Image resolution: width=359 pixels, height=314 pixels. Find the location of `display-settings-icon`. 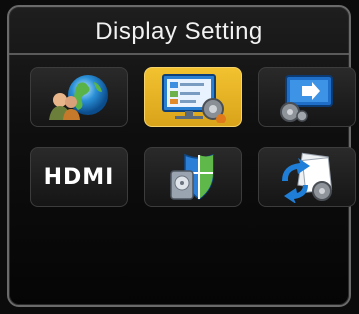

display-settings-icon is located at coordinates (193, 97).